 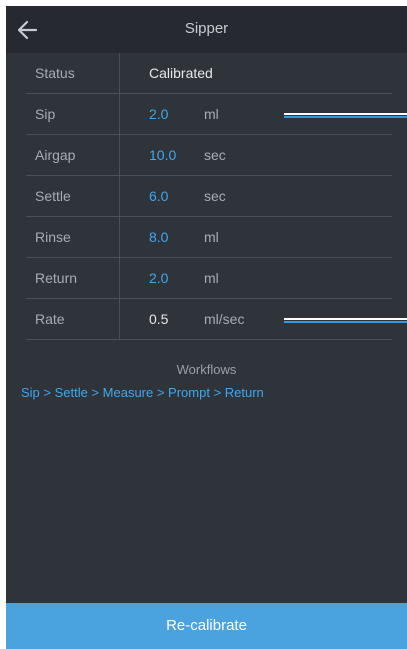 What do you see at coordinates (206, 626) in the screenshot?
I see `recalibrate-button: Re-calibrate` at bounding box center [206, 626].